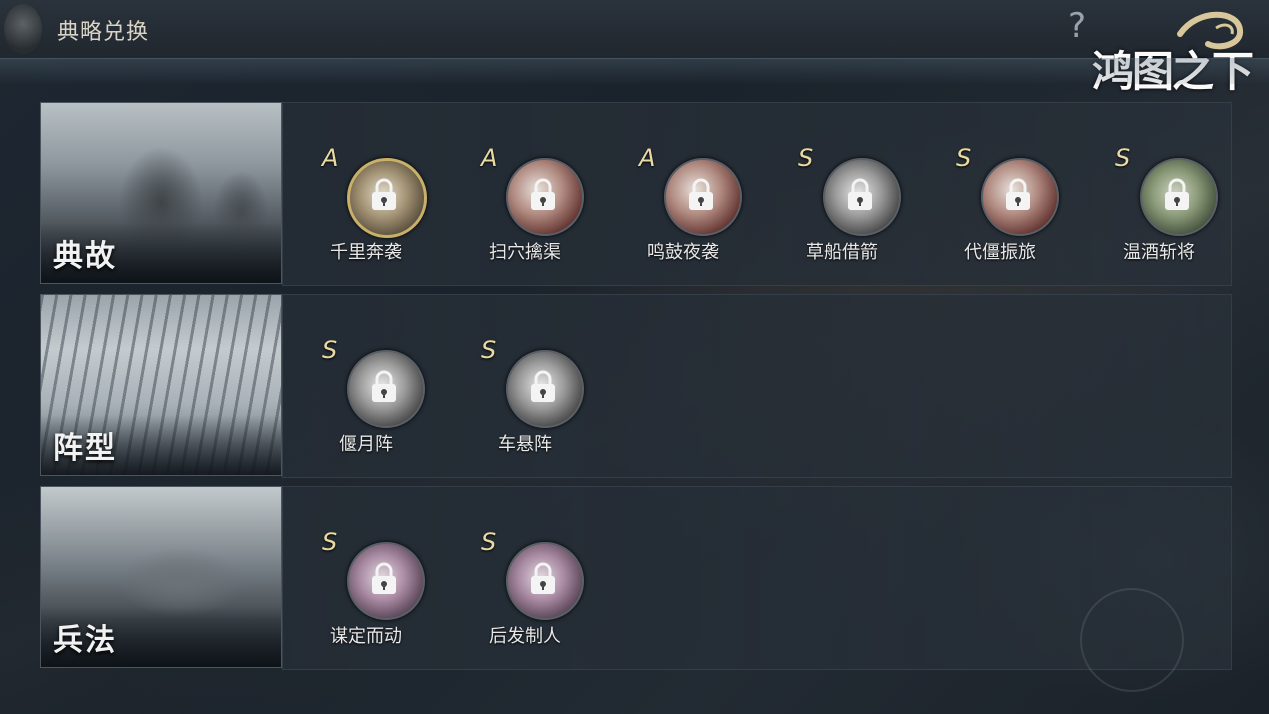 The height and width of the screenshot is (714, 1269). I want to click on skill-name: 代僵振旅, so click(1000, 252).